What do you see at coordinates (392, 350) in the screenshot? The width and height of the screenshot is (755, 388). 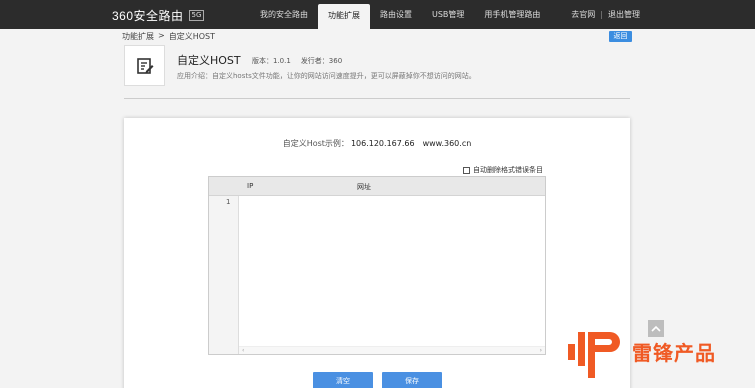 I see `horizontal-scrollbar: ‹ ›` at bounding box center [392, 350].